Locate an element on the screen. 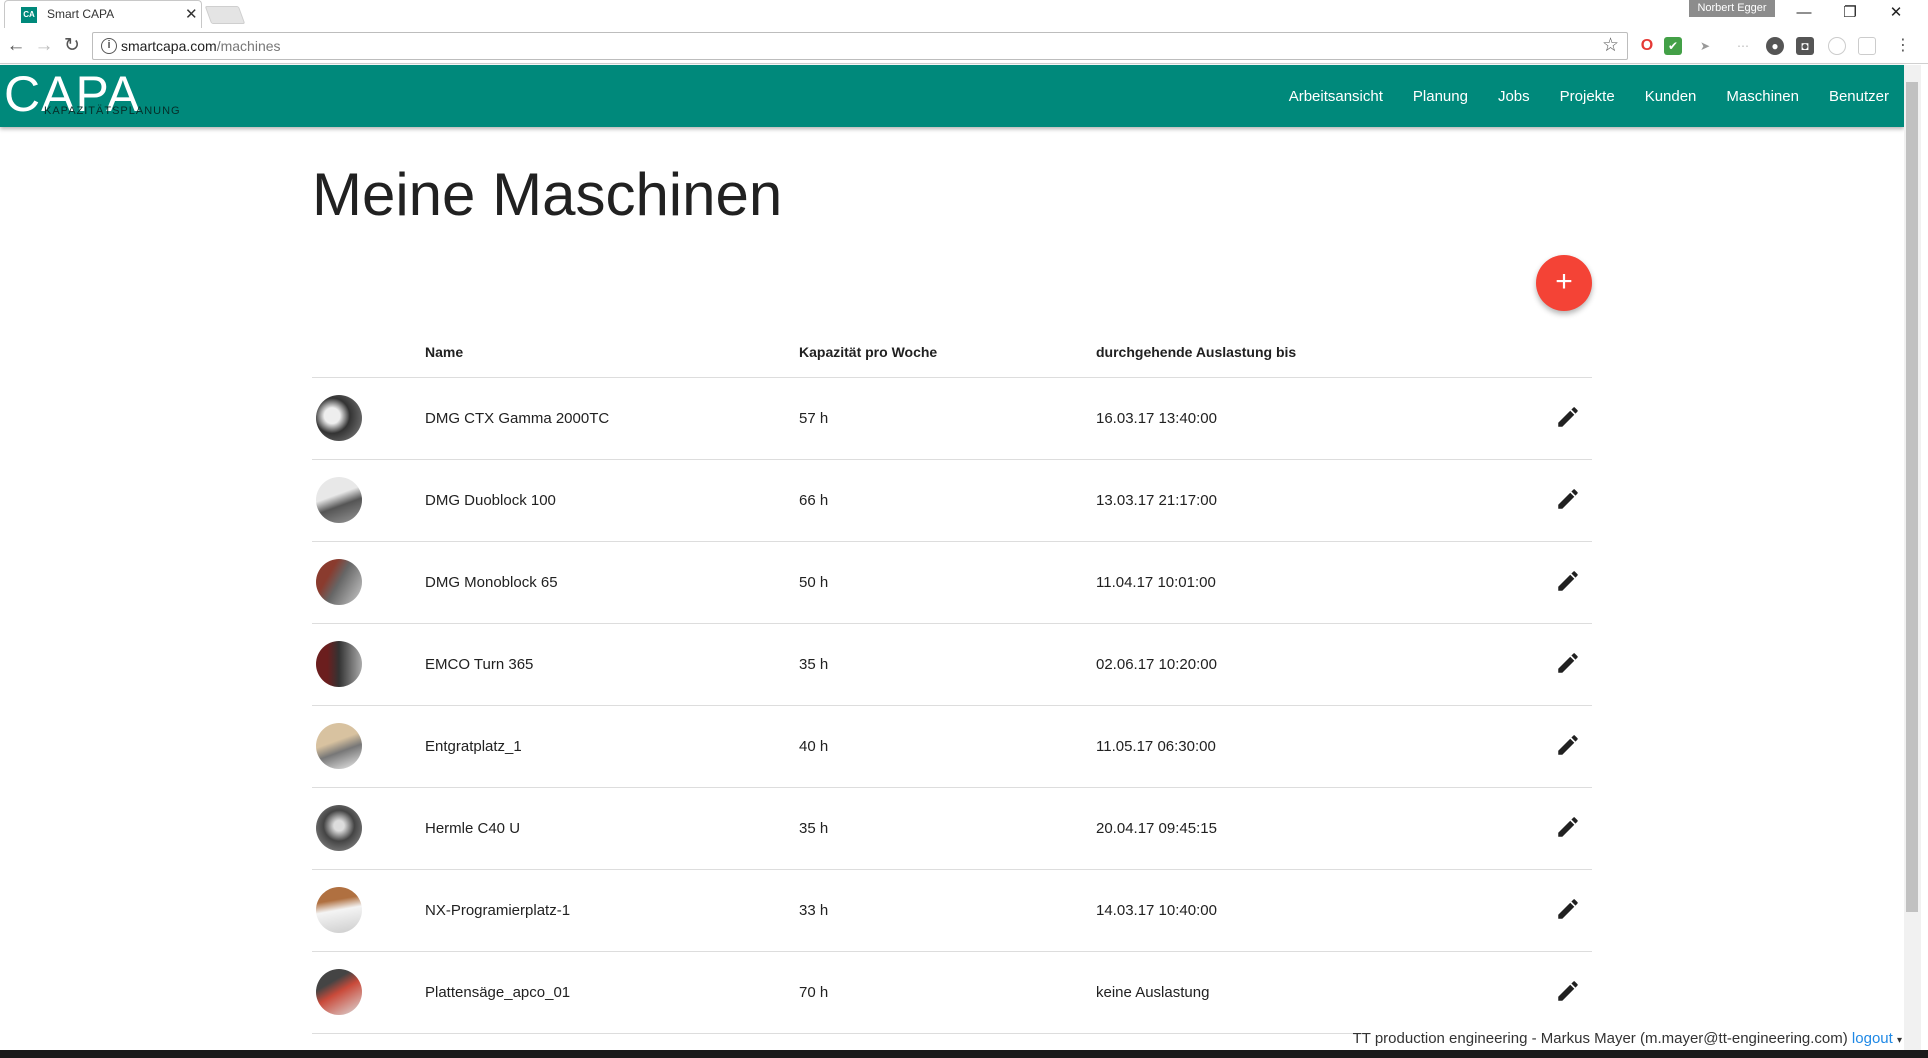 The width and height of the screenshot is (1928, 1058). dropdown-arrow-icon: ▾ is located at coordinates (1899, 1040).